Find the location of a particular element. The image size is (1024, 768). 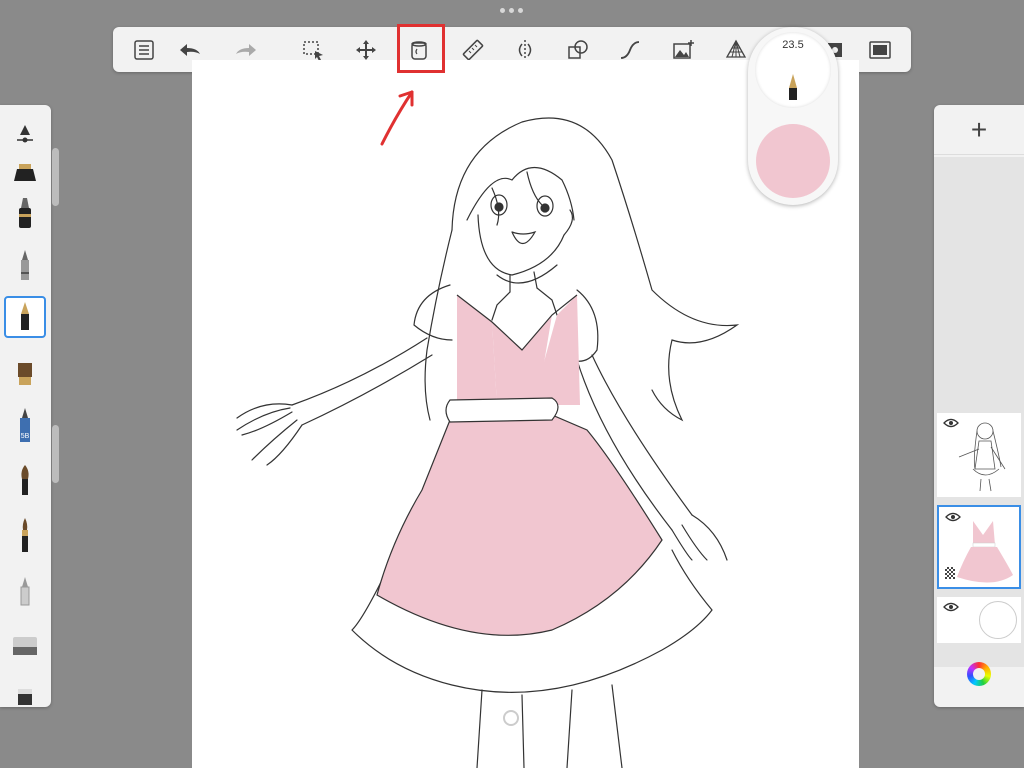

brush-size-value: 23.5 is located at coordinates (793, 45).